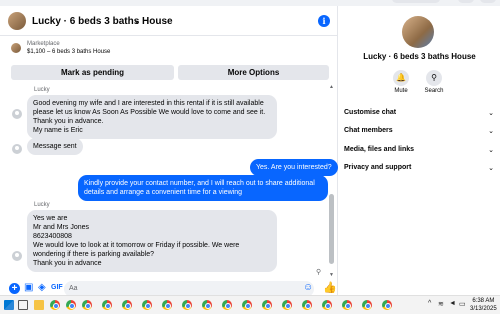 This screenshot has height=314, width=500. Describe the element at coordinates (418, 32) in the screenshot. I see `profile-avatar` at that location.